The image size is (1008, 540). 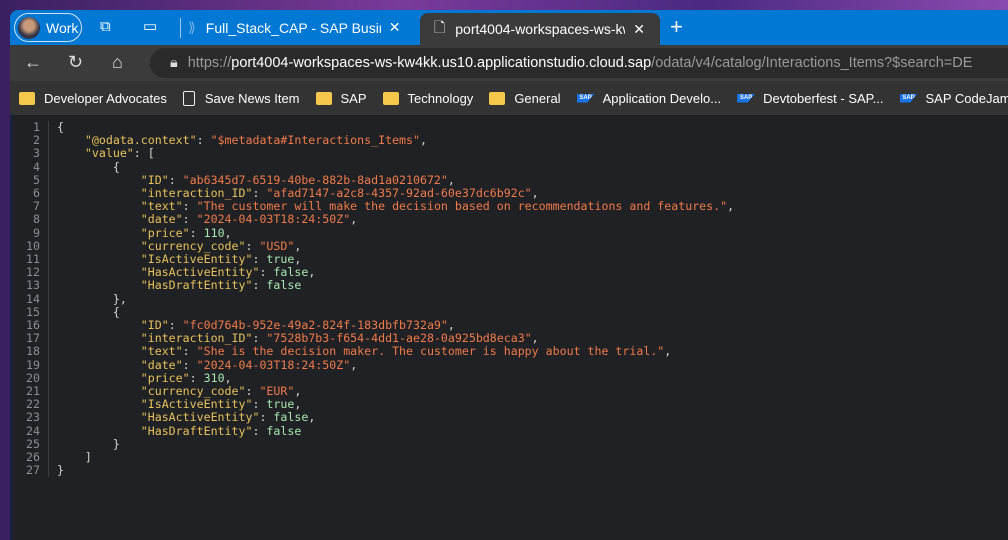 What do you see at coordinates (252, 98) in the screenshot?
I see `bookmark-label: Save News Item` at bounding box center [252, 98].